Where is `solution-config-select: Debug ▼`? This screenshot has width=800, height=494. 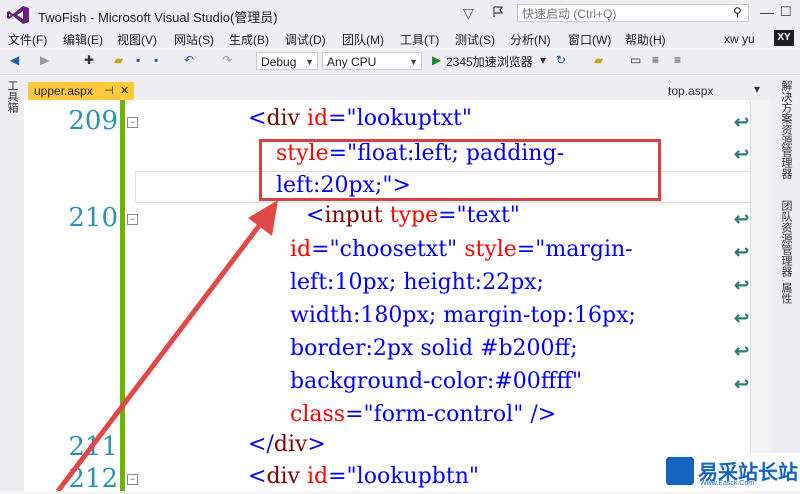 solution-config-select: Debug ▼ is located at coordinates (287, 61).